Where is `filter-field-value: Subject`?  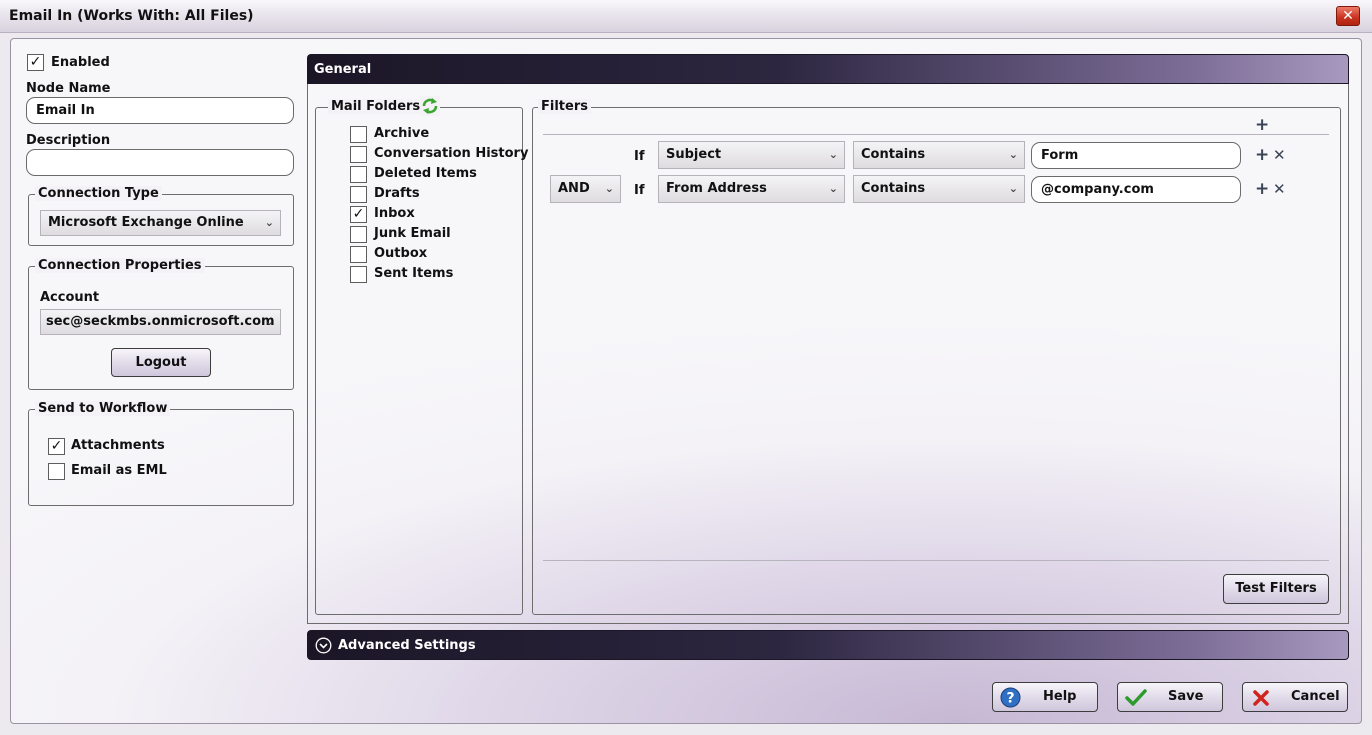 filter-field-value: Subject is located at coordinates (694, 154).